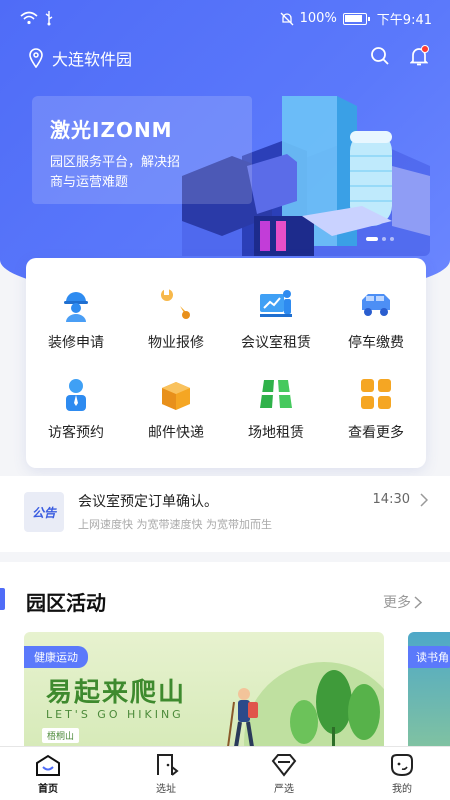 The height and width of the screenshot is (800, 450). I want to click on service-visitor: 访客预约, so click(76, 409).